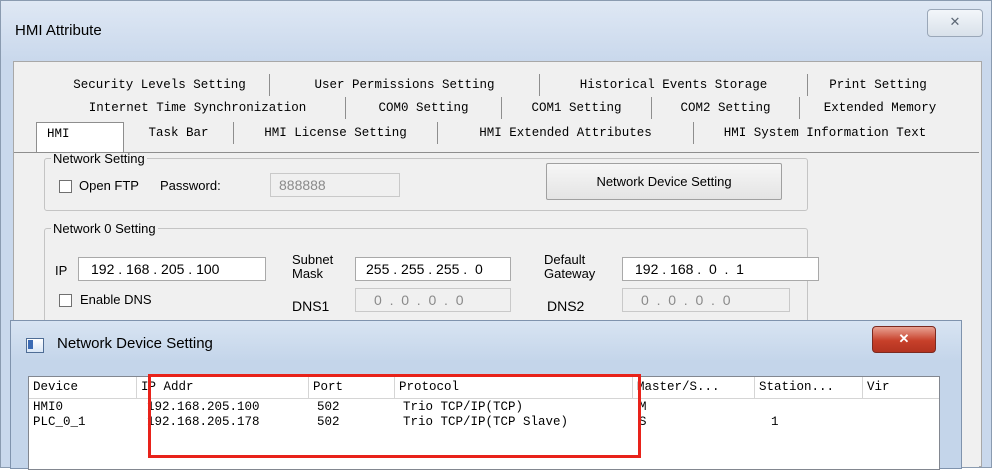 This screenshot has width=992, height=470. What do you see at coordinates (566, 306) in the screenshot?
I see `dns2-label: DNS2` at bounding box center [566, 306].